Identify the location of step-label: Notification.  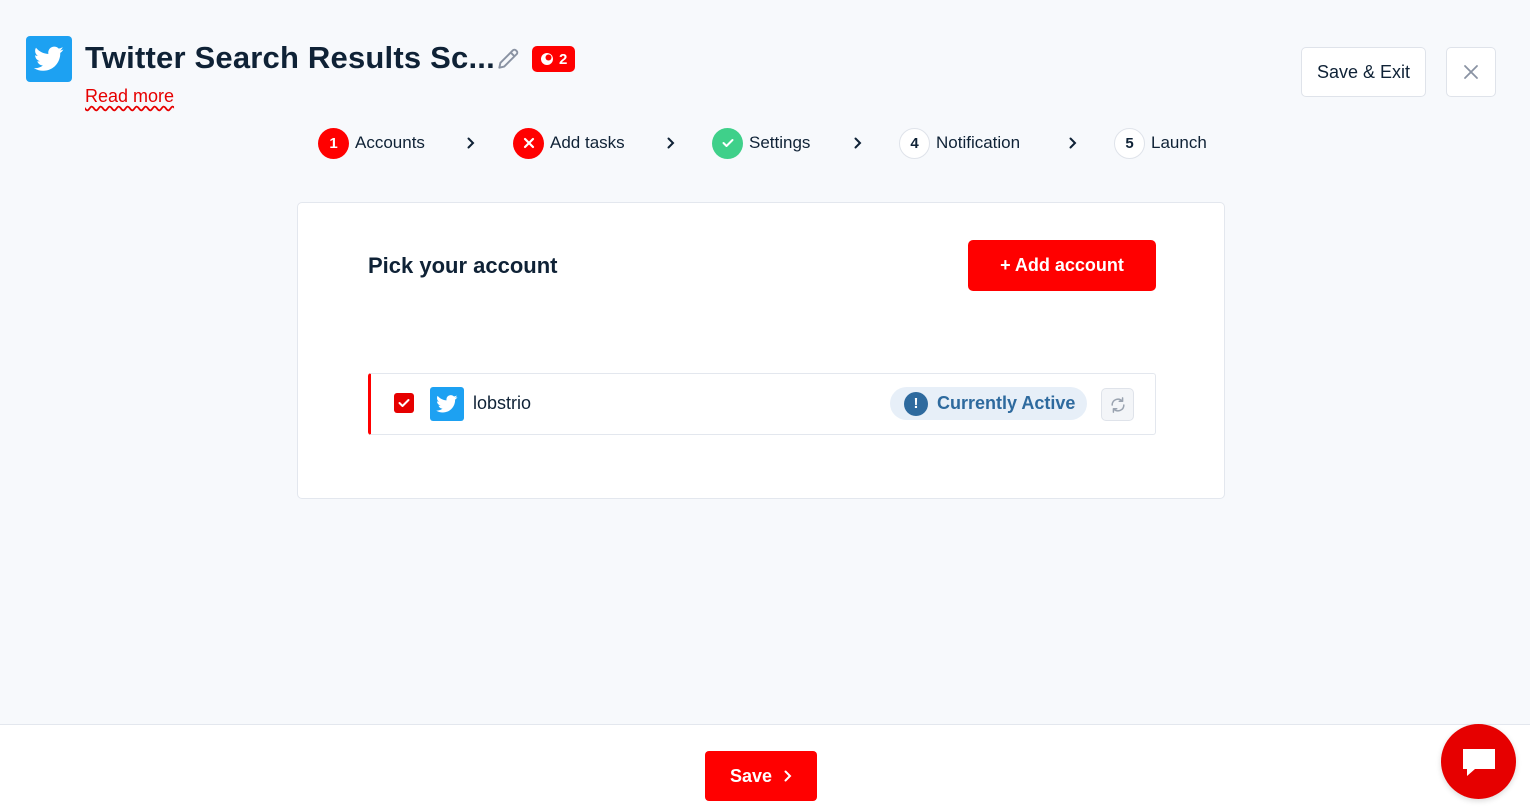
(978, 142).